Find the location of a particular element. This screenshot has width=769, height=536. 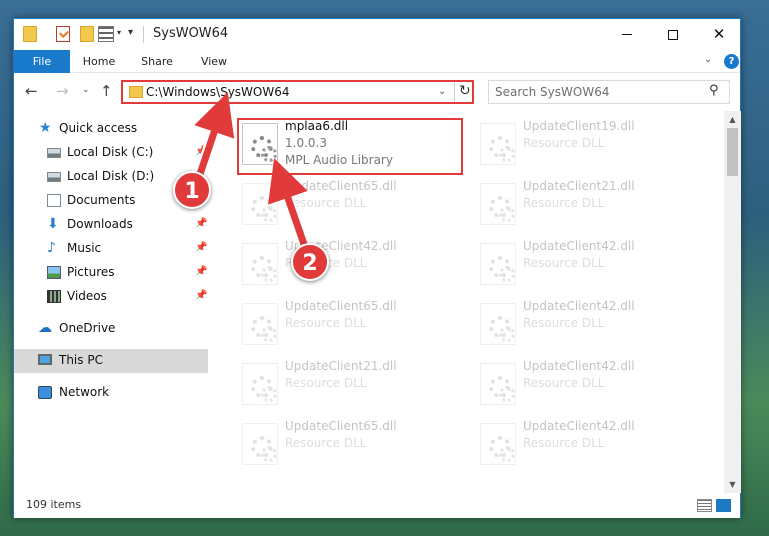

title-bar: ▾ ▾ SysWOW64 ✕ is located at coordinates (377, 34).